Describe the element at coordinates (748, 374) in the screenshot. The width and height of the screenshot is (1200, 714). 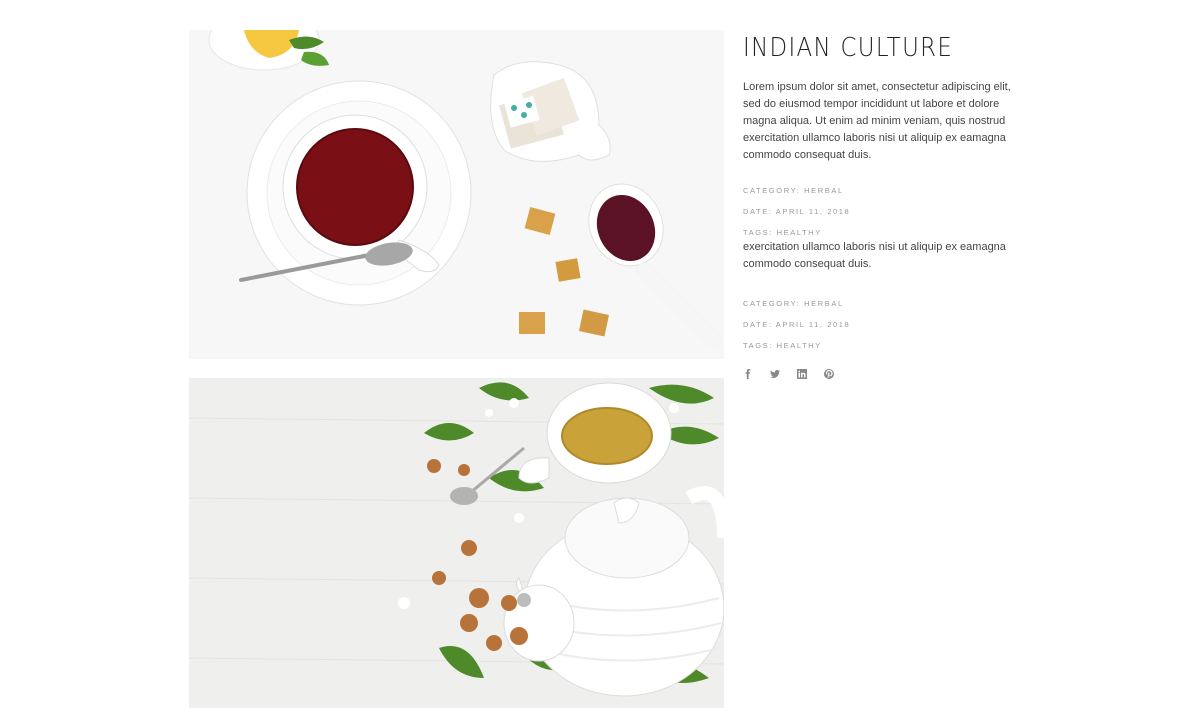
I see `facebook-icon` at that location.